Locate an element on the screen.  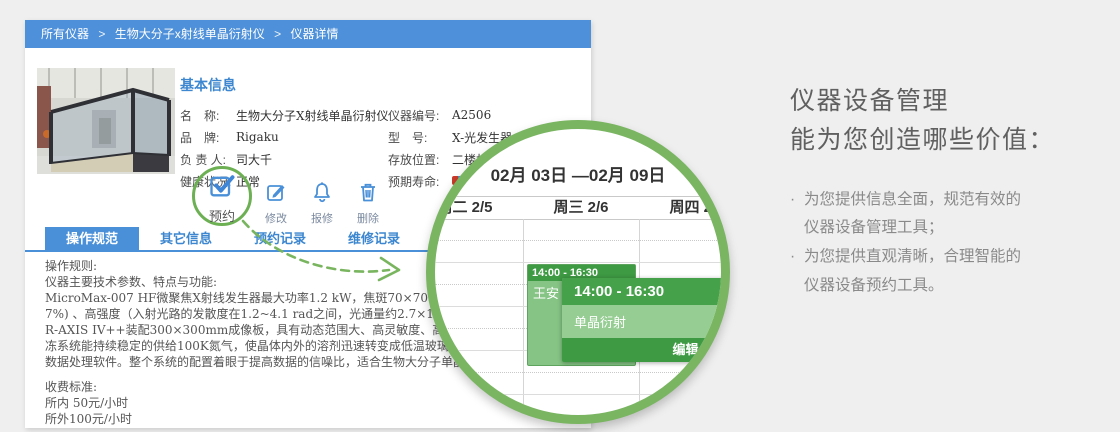
promo-heading: 仪器设备管理 能为您创造哪些价值： is located at coordinates (950, 121).